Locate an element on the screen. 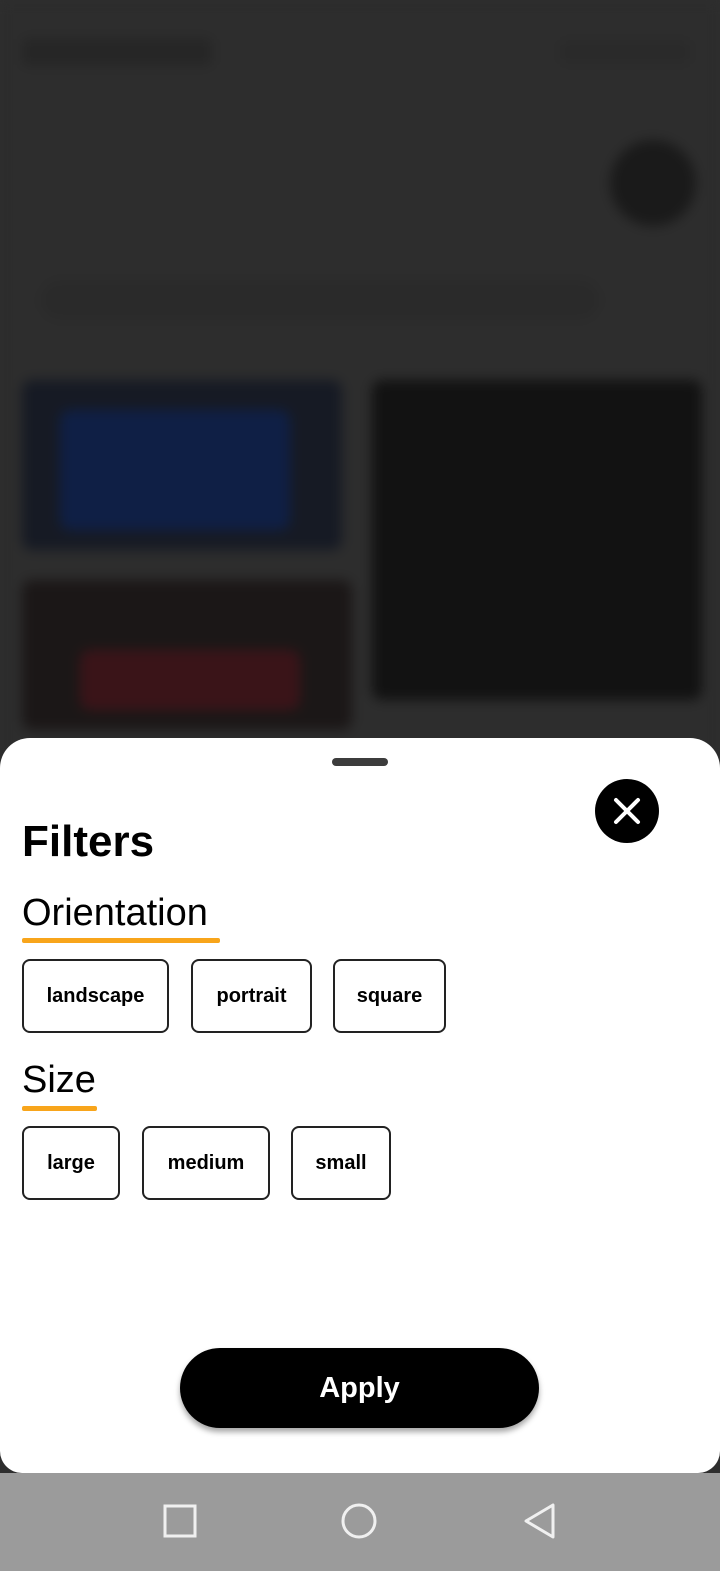 Image resolution: width=720 pixels, height=1571 pixels. background-avatar is located at coordinates (653, 183).